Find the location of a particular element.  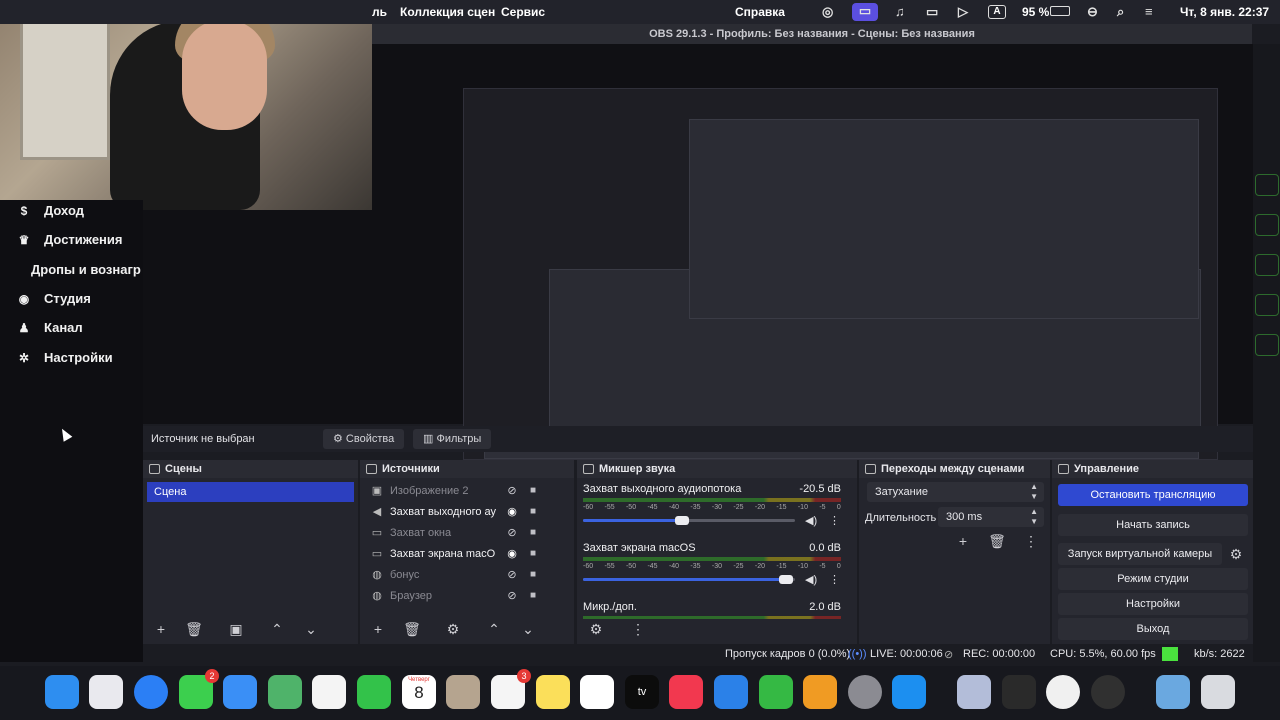

battery-icon is located at coordinates (1060, 11).